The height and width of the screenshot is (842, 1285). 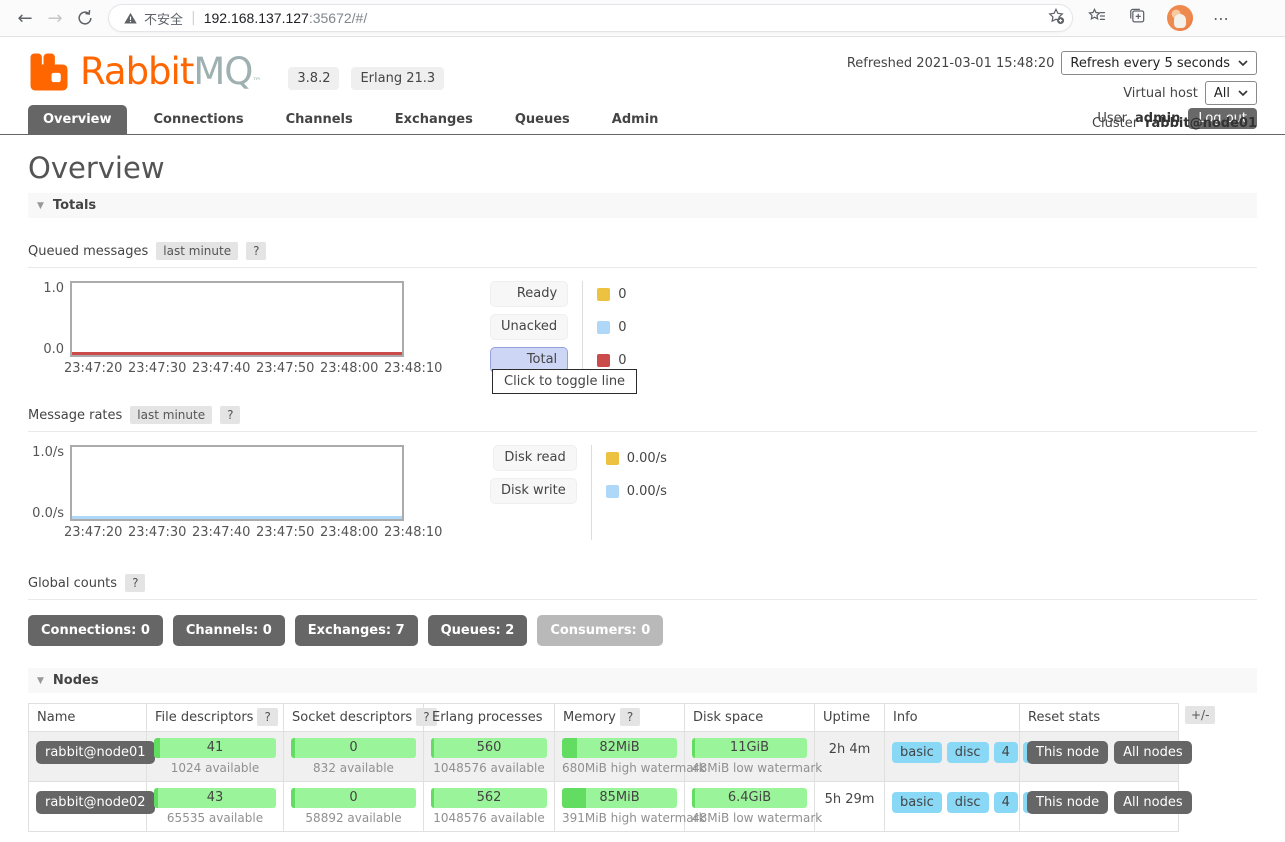 What do you see at coordinates (753, 806) in the screenshot?
I see `disk-cell: 6.4GiB 48MiB low watermark` at bounding box center [753, 806].